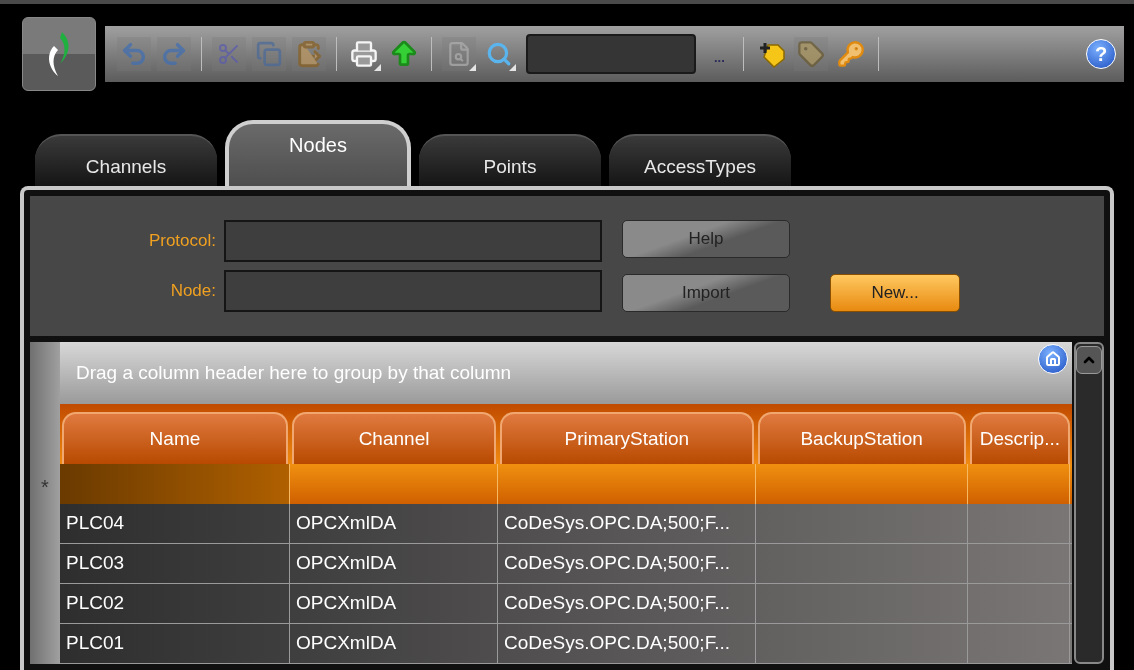 Image resolution: width=1134 pixels, height=670 pixels. What do you see at coordinates (309, 54) in the screenshot?
I see `clipboard-icon` at bounding box center [309, 54].